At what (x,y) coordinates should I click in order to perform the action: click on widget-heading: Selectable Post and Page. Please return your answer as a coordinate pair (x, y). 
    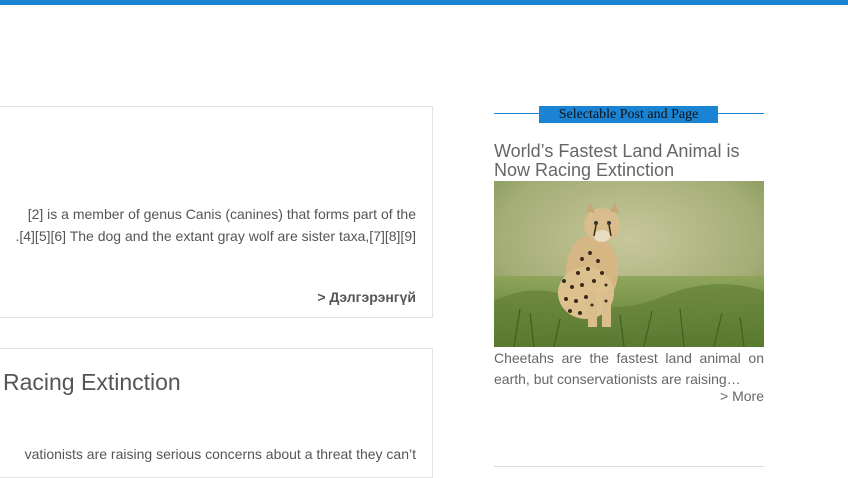
    Looking at the image, I should click on (629, 115).